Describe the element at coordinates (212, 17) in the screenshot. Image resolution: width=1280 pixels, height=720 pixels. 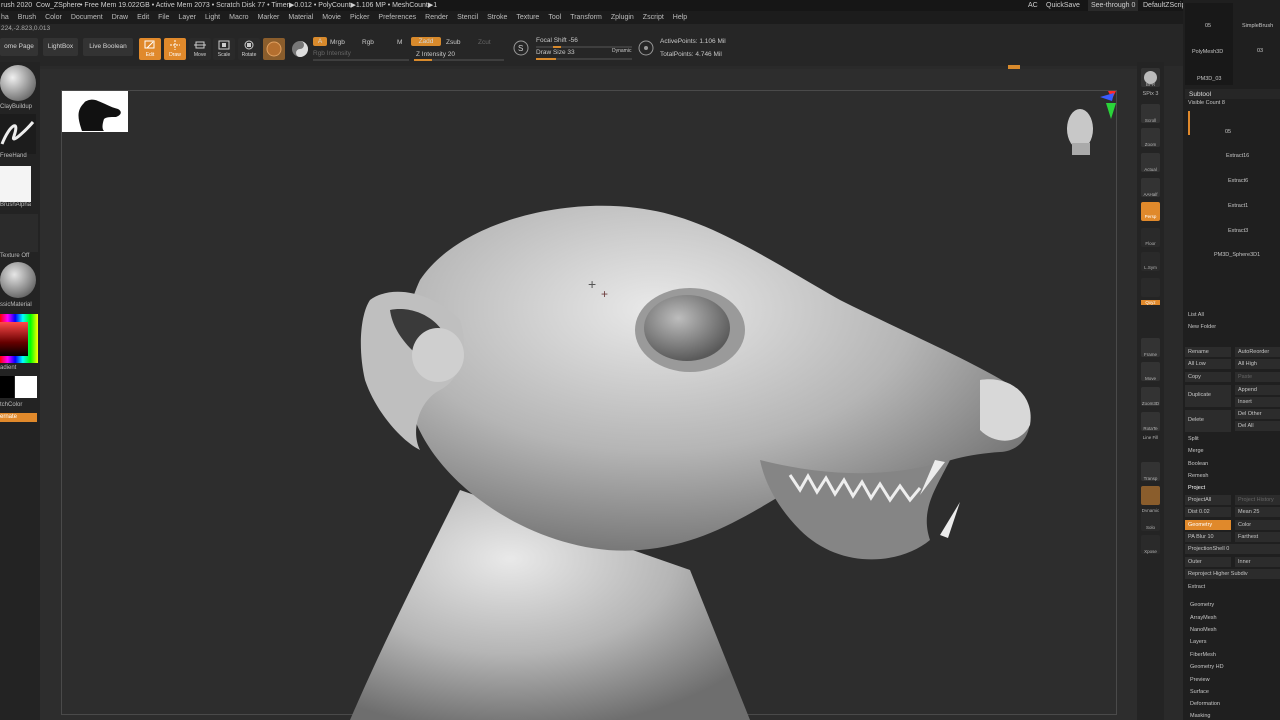
I see `menu-light: Light` at that location.